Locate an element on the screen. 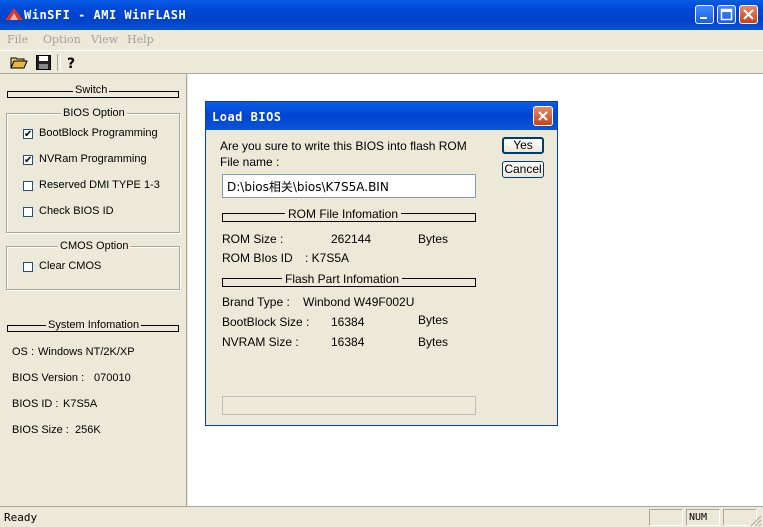  open-button is located at coordinates (19, 62).